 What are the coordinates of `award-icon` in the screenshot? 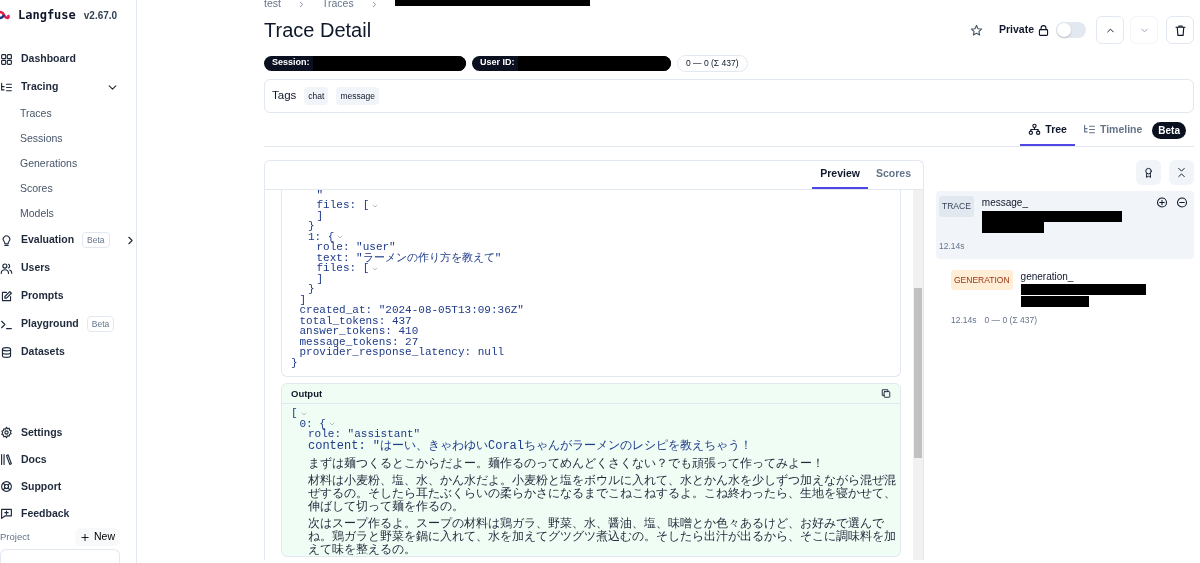 It's located at (1148, 172).